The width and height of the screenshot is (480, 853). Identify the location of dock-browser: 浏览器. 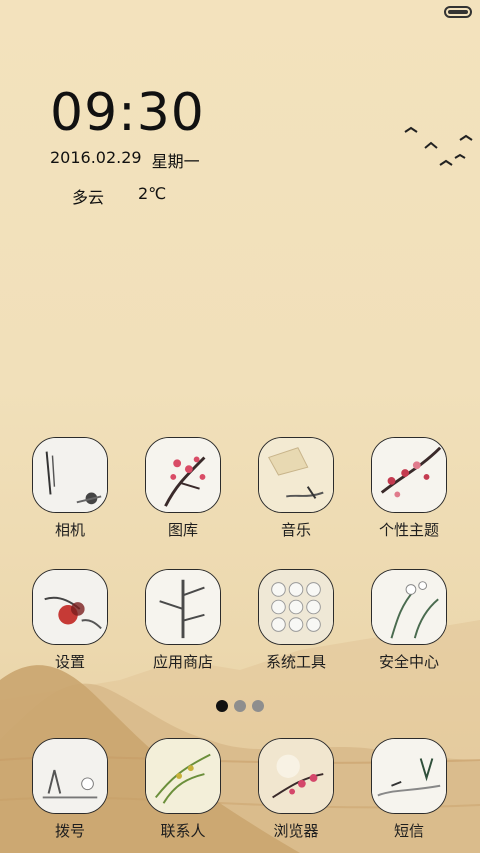
(296, 789).